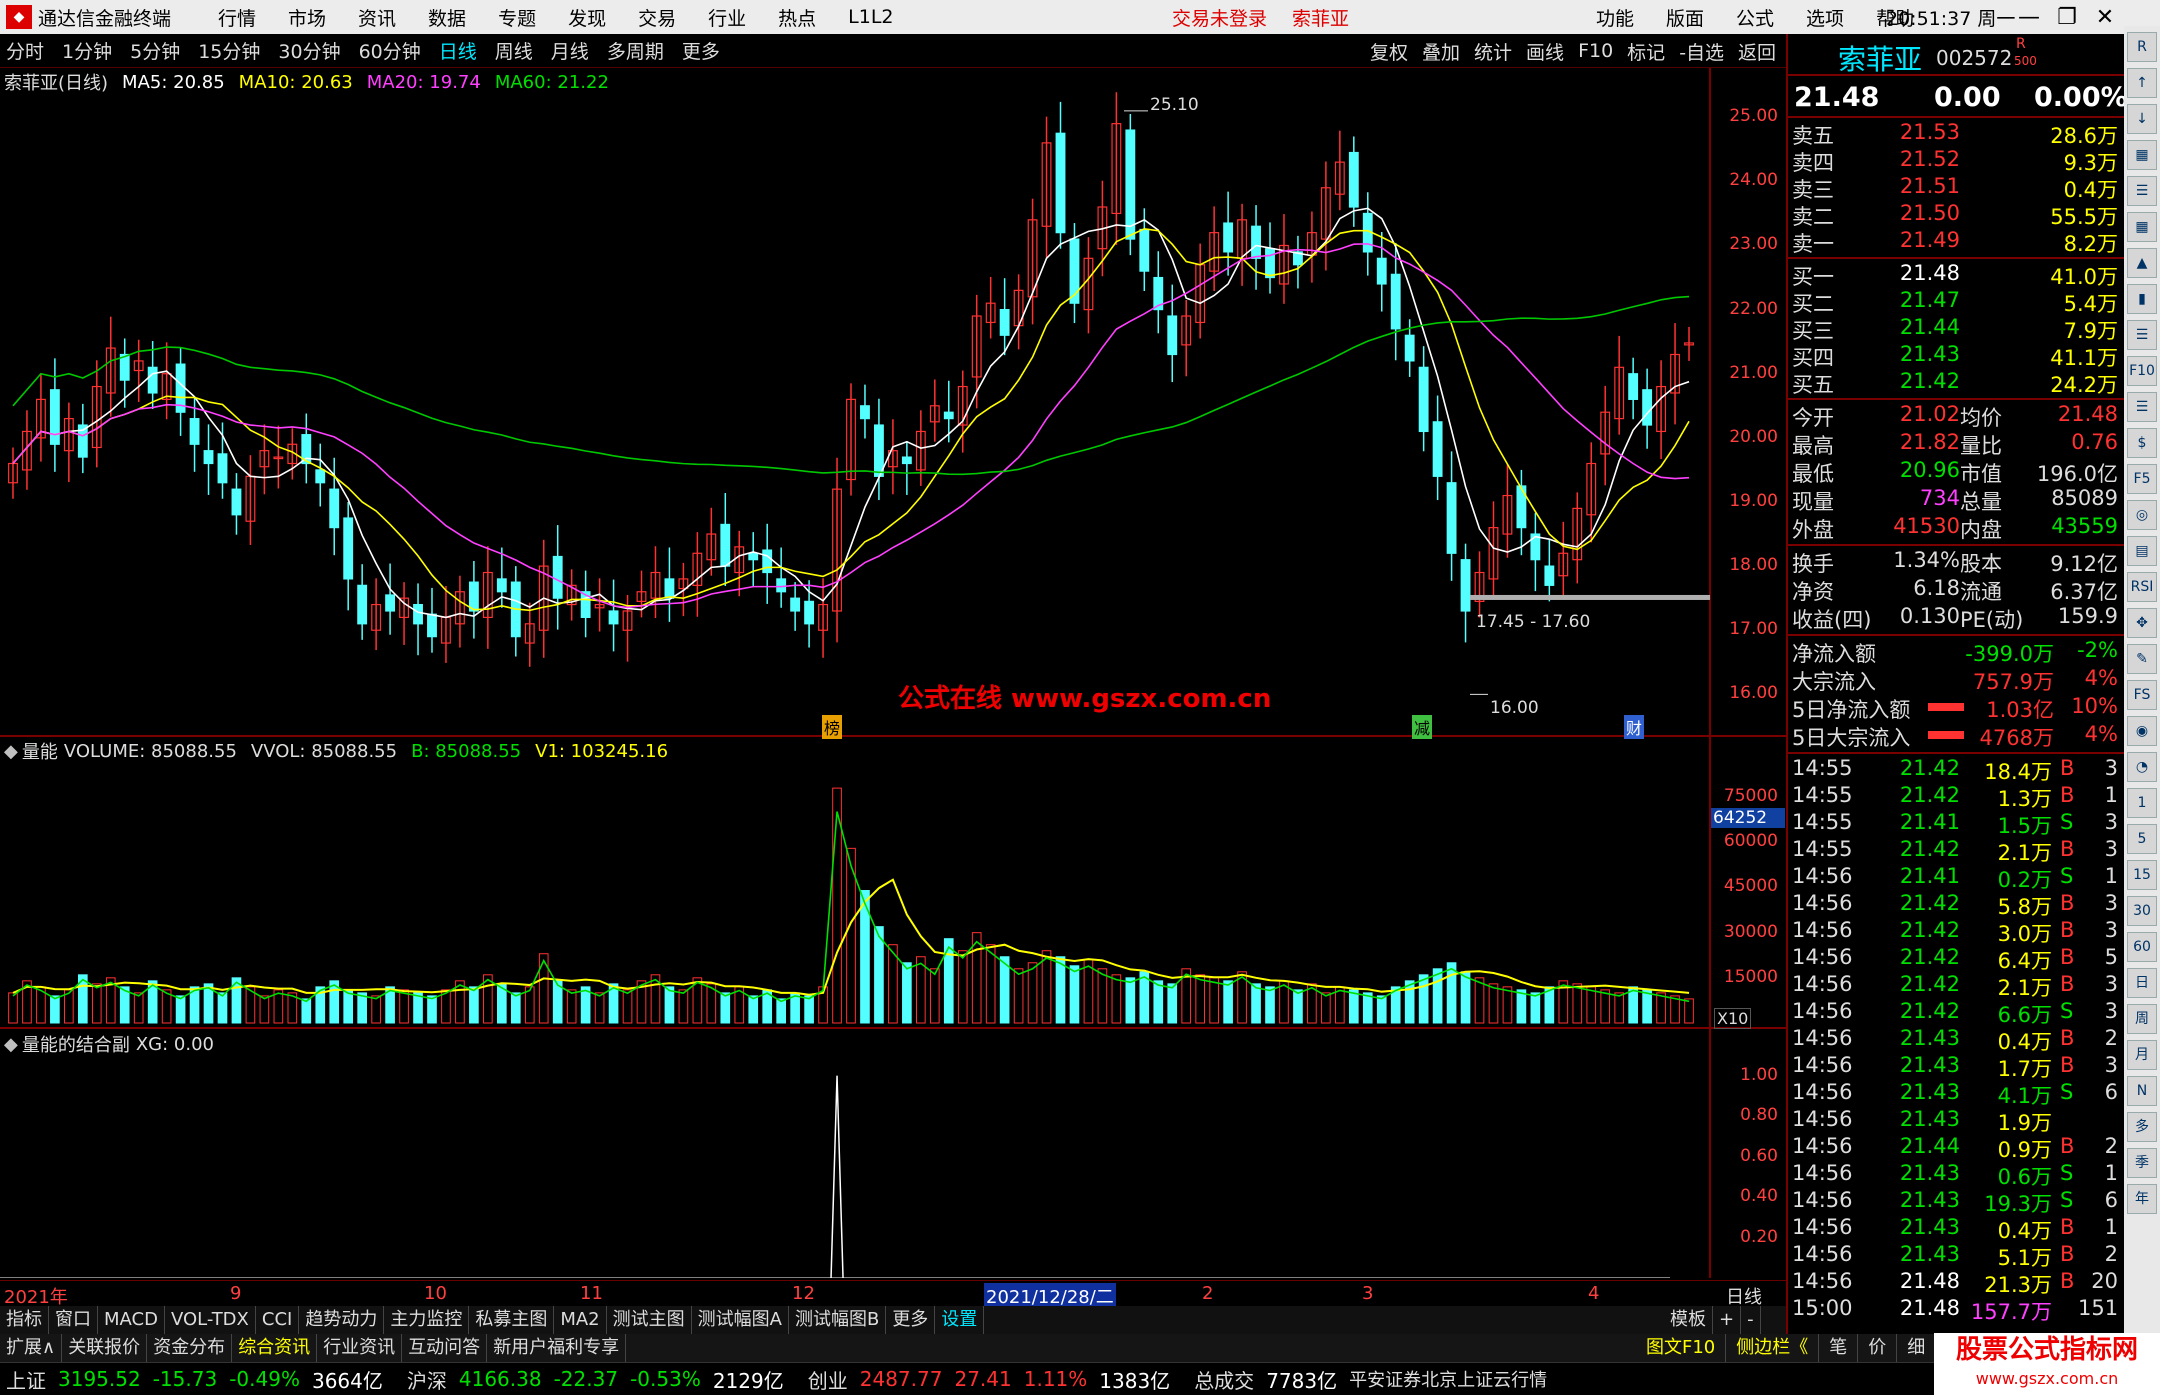 The width and height of the screenshot is (2160, 1395). Describe the element at coordinates (87, 50) in the screenshot. I see `period-tab-1: 1分钟` at that location.